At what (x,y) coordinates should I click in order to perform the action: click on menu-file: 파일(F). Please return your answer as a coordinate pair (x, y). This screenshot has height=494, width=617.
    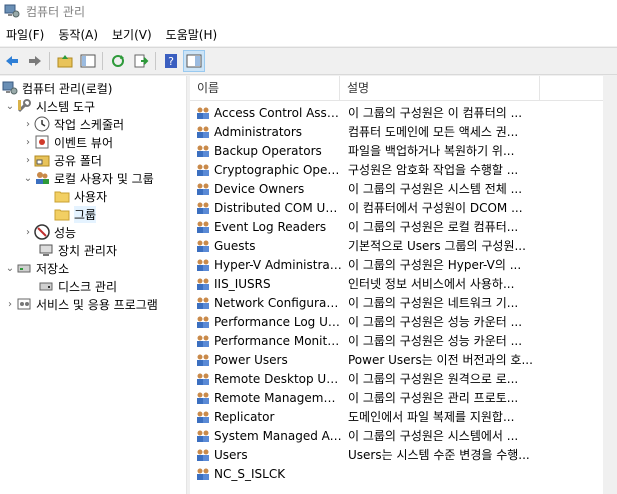
    Looking at the image, I should click on (25, 34).